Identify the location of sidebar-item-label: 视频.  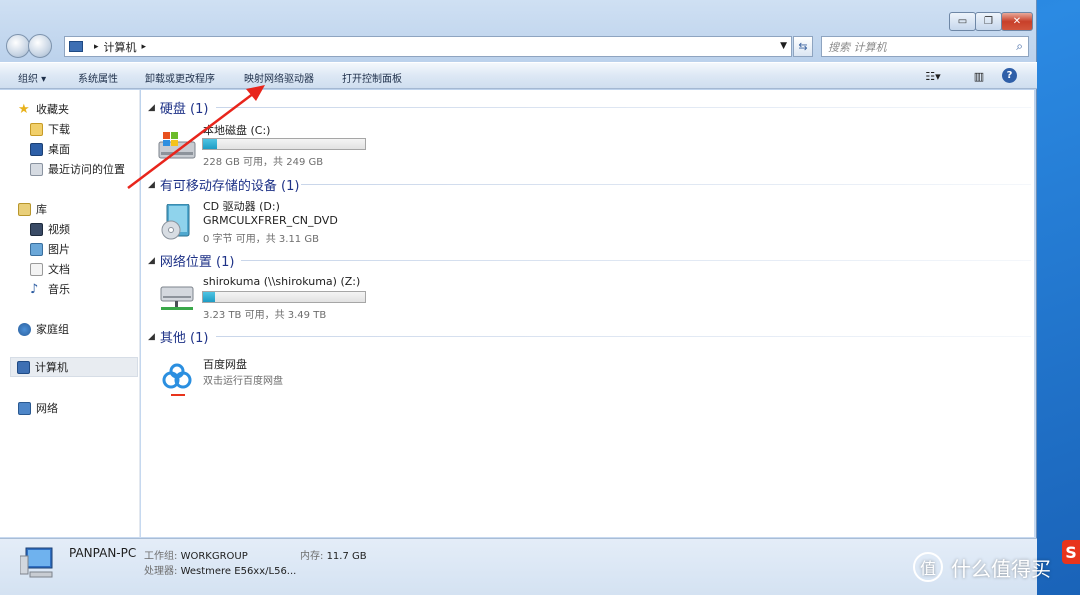
(59, 229).